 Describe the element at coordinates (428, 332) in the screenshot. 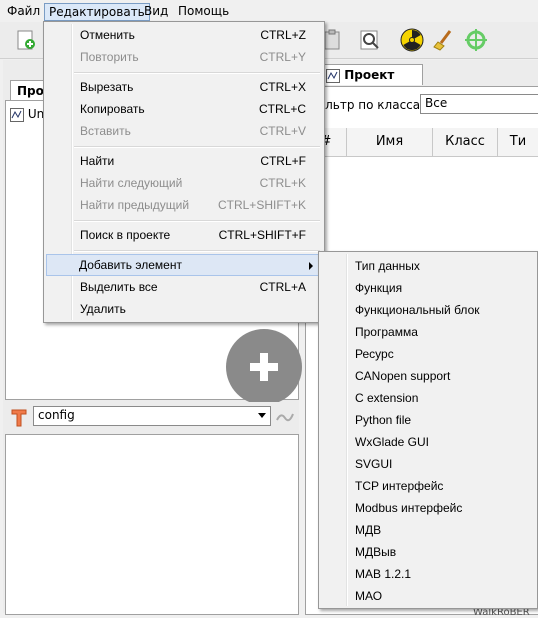

I see `submenu-item-program: Программа` at that location.